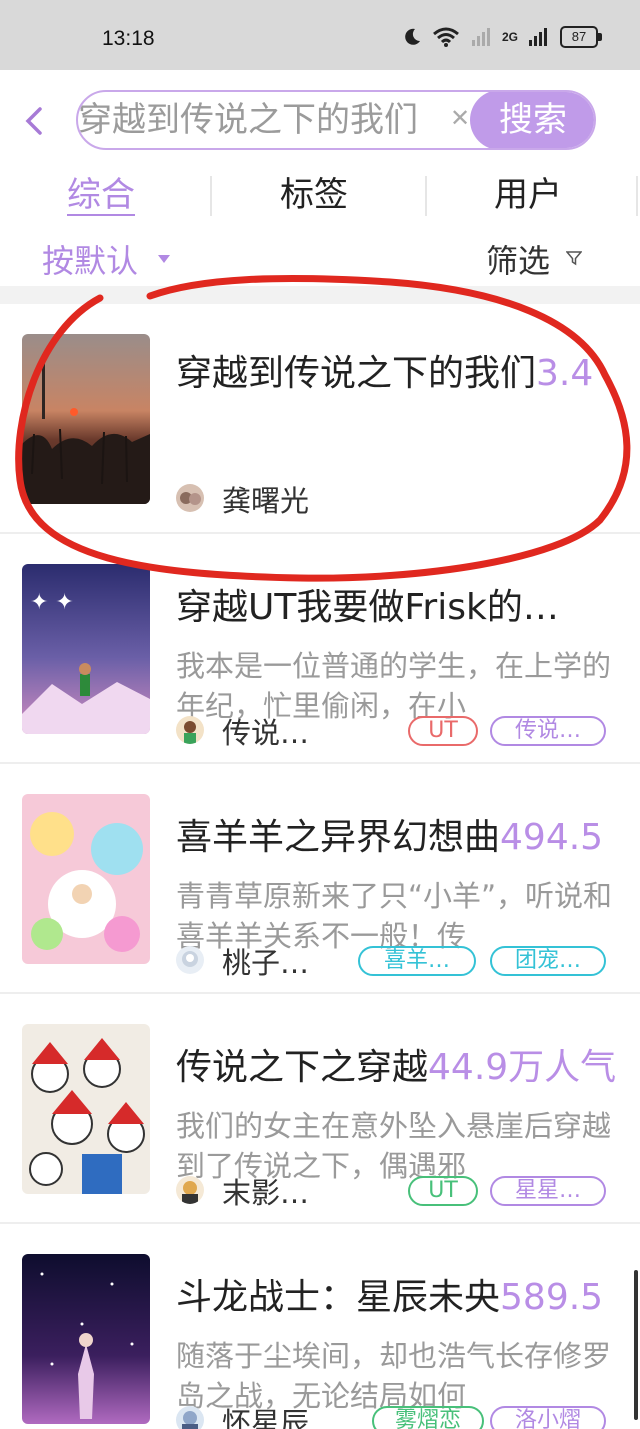  What do you see at coordinates (636, 1345) in the screenshot?
I see `scrollbar` at bounding box center [636, 1345].